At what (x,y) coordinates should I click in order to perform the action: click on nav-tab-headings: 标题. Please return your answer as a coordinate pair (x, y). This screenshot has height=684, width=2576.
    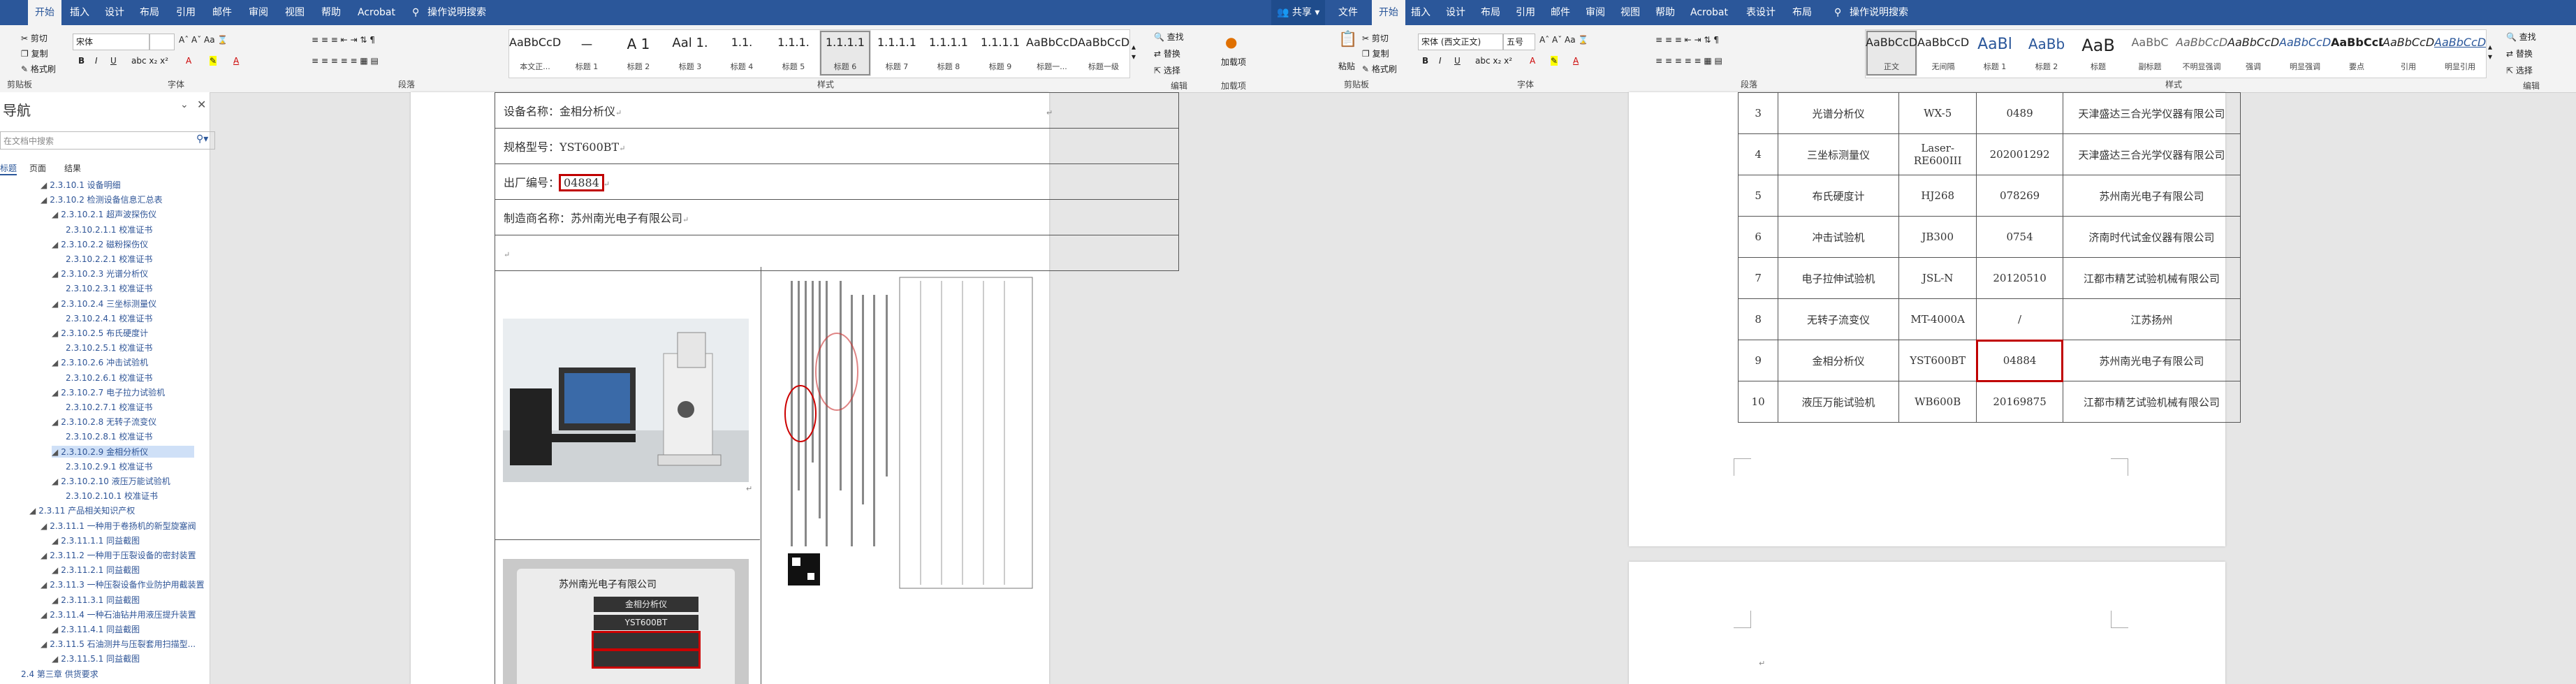
    Looking at the image, I should click on (8, 168).